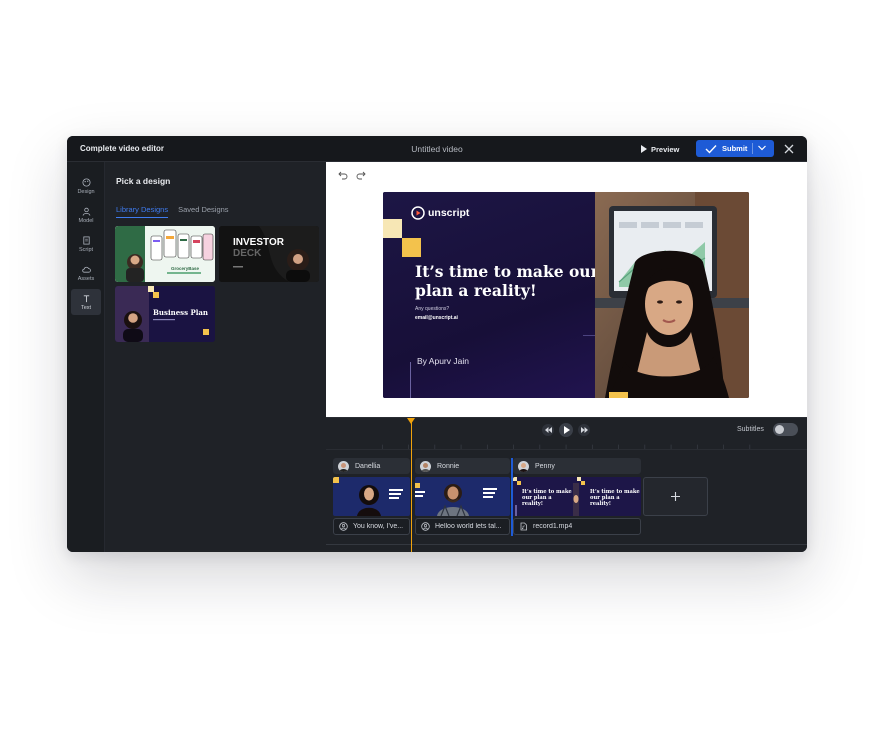  Describe the element at coordinates (86, 220) in the screenshot. I see `rail-label-model: Model` at that location.